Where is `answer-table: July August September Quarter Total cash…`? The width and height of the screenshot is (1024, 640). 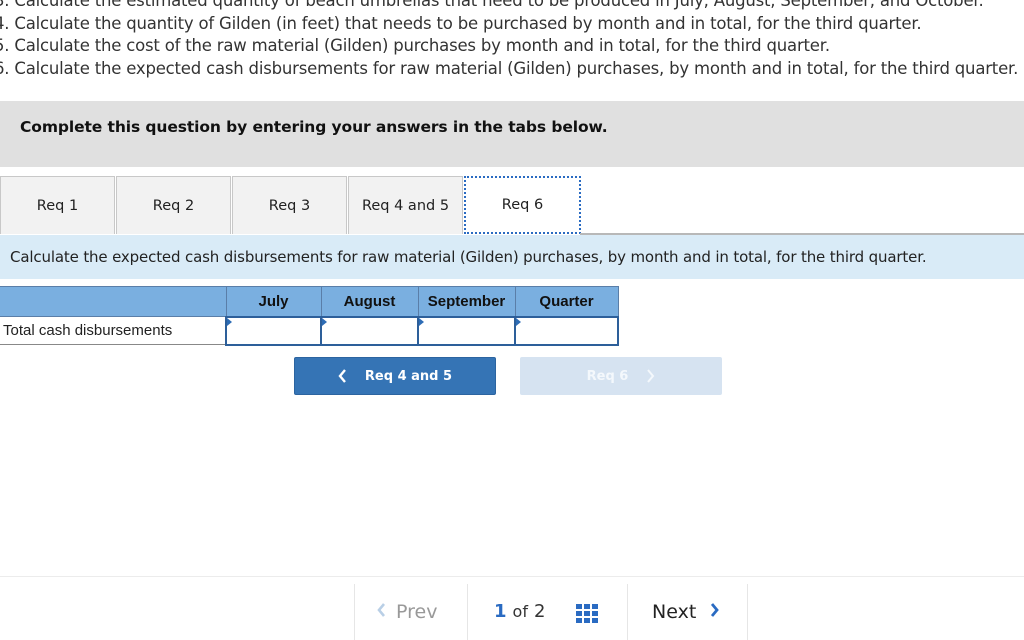 answer-table: July August September Quarter Total cash… is located at coordinates (309, 316).